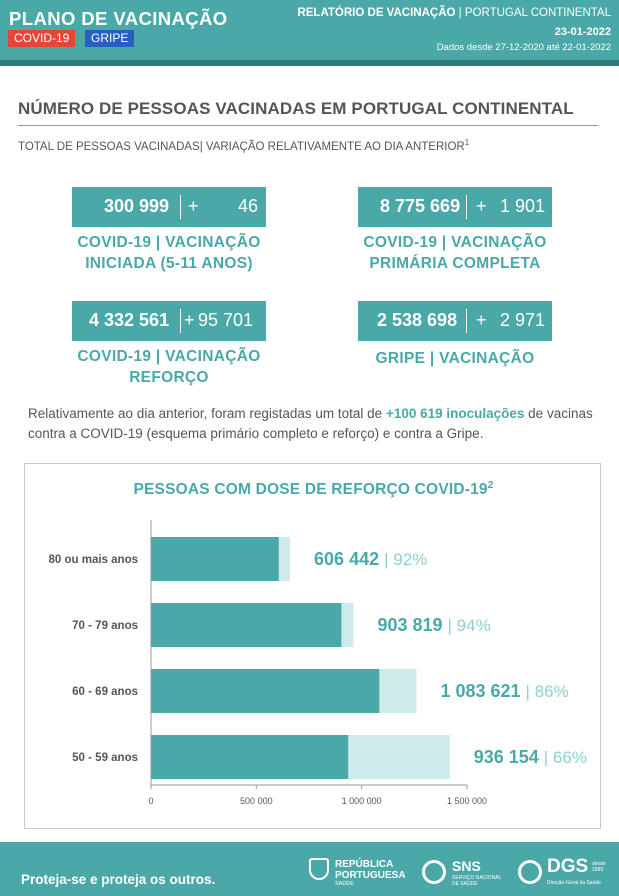 The image size is (619, 896). I want to click on logo-dgs-year: desde 1899, so click(599, 867).